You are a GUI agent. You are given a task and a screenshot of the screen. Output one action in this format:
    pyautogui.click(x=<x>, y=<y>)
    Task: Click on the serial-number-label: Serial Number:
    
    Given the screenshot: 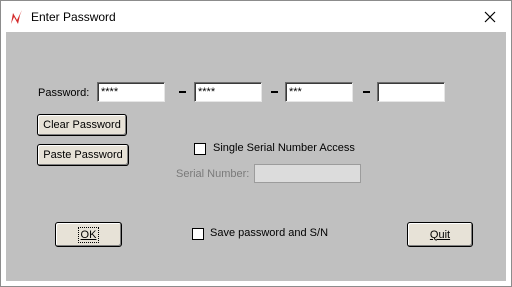 What is the action you would take?
    pyautogui.click(x=213, y=174)
    